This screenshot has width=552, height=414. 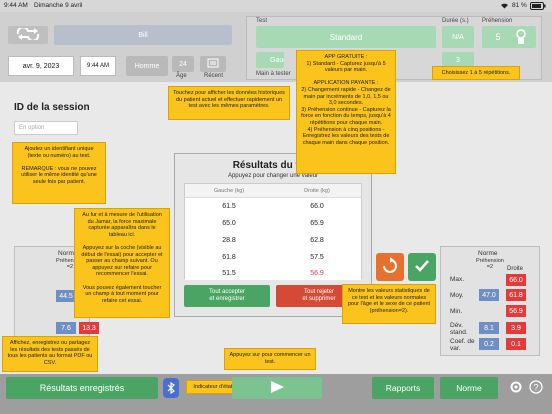 What do you see at coordinates (66, 296) in the screenshot?
I see `left-mean-norm: 44.5` at bounding box center [66, 296].